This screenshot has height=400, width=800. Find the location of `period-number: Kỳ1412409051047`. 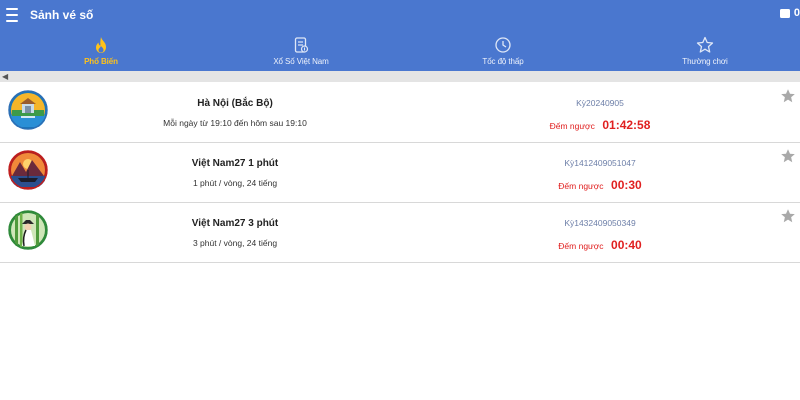

period-number: Kỳ1412409051047 is located at coordinates (600, 163).